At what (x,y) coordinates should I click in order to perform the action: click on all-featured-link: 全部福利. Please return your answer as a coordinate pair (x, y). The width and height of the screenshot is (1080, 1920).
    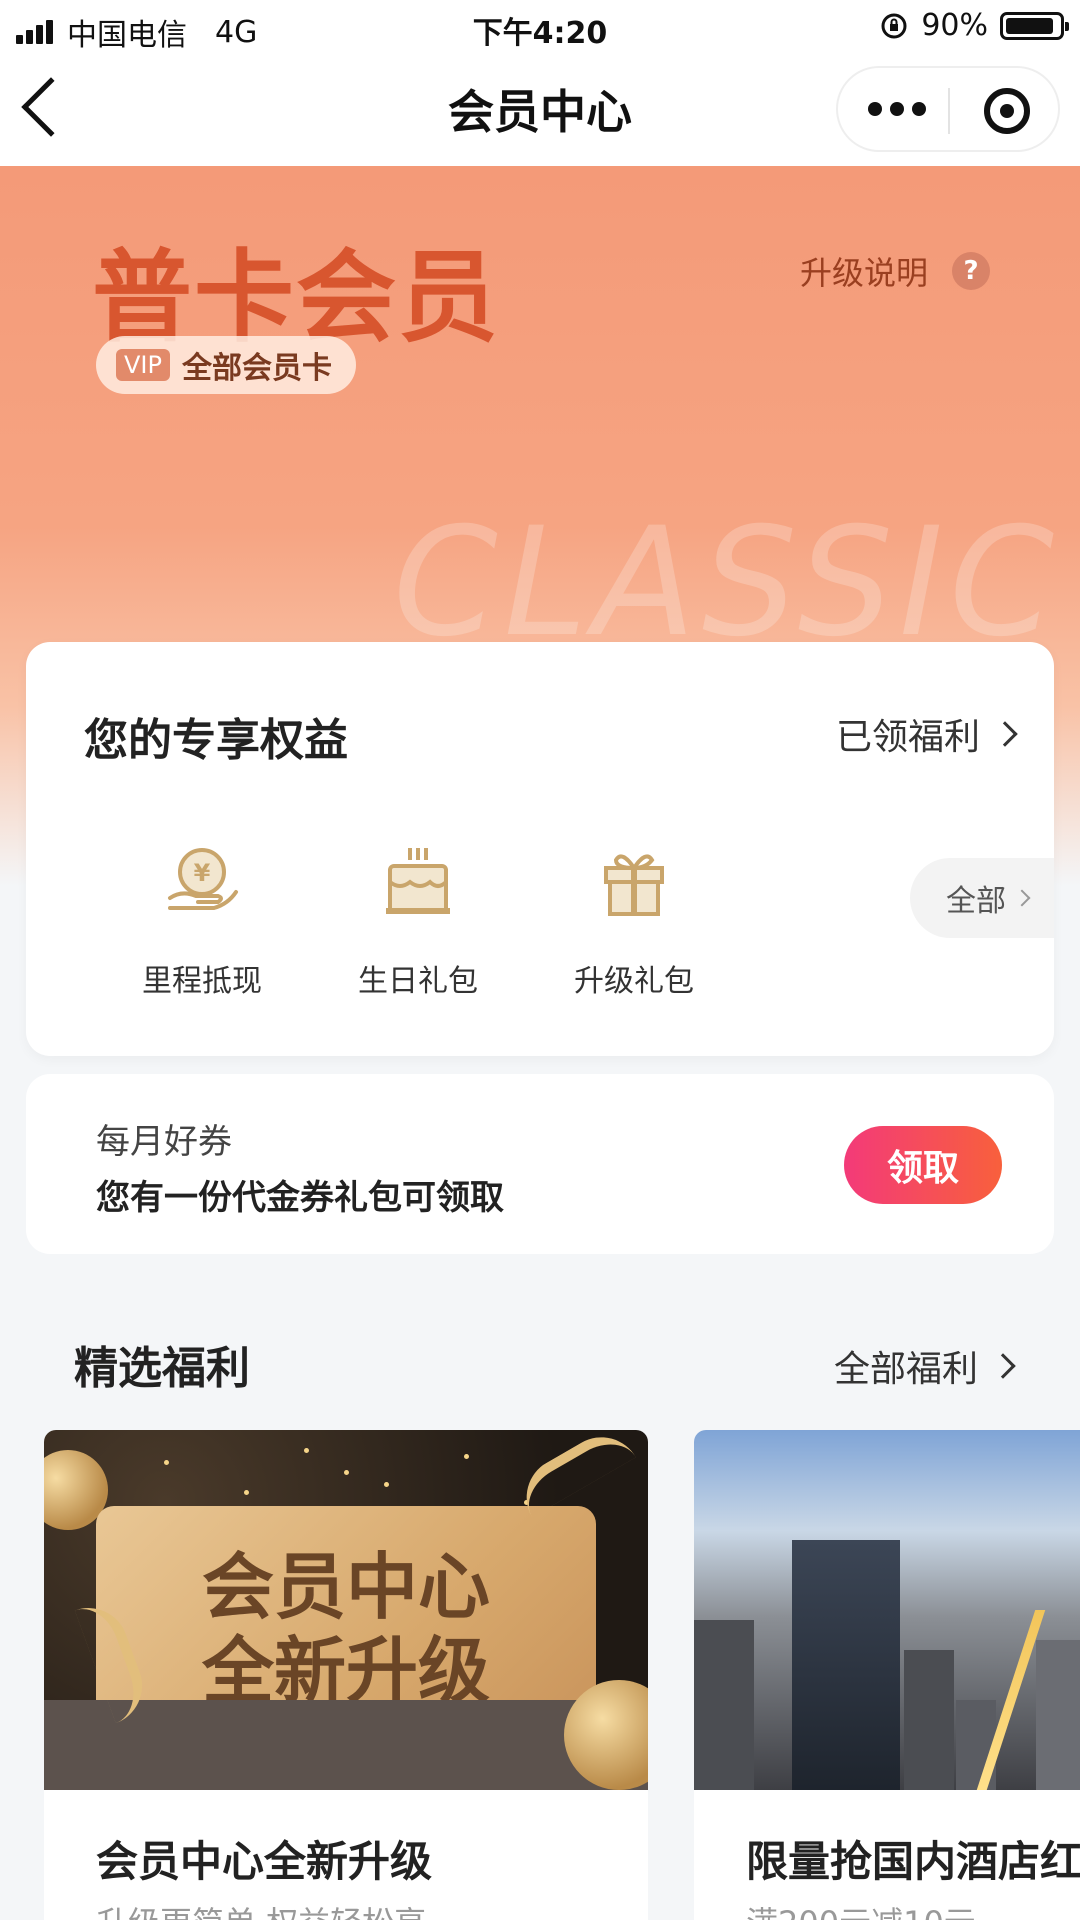
    Looking at the image, I should click on (924, 1366).